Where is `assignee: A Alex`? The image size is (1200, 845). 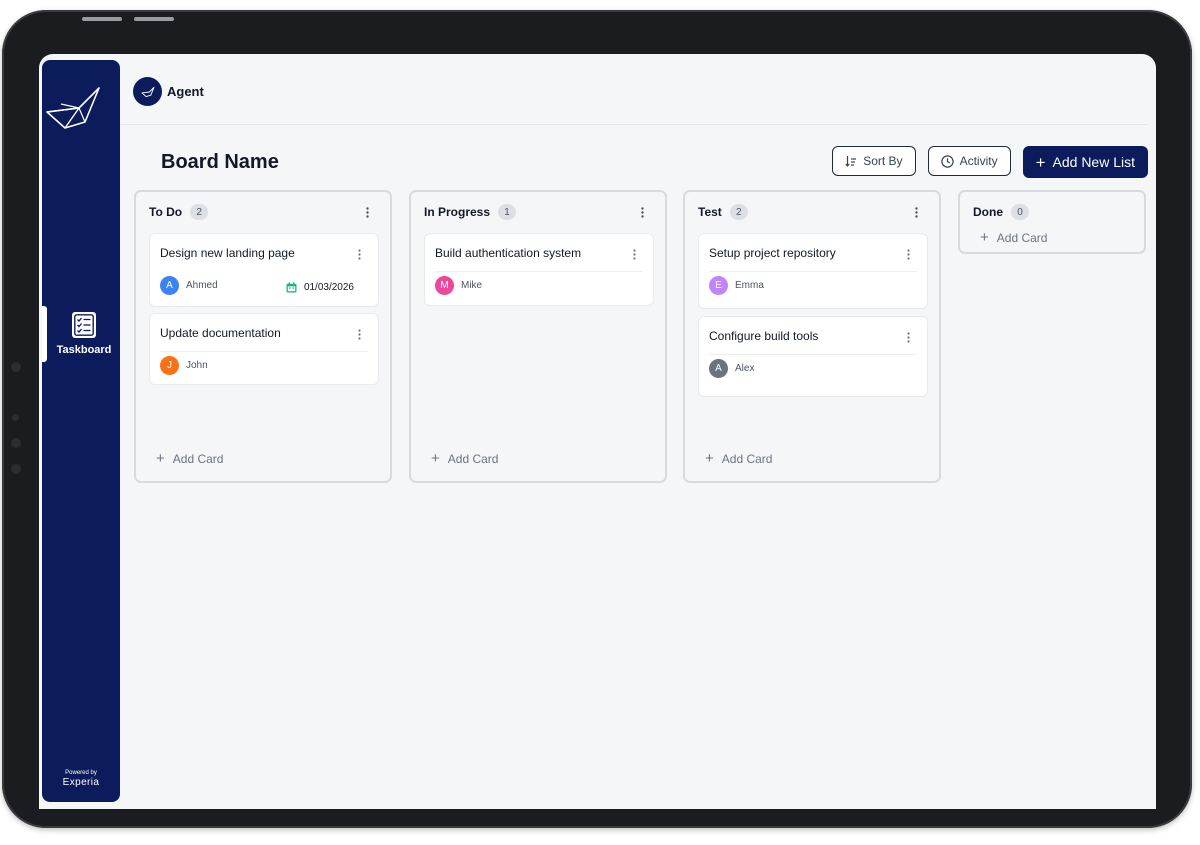 assignee: A Alex is located at coordinates (731, 368).